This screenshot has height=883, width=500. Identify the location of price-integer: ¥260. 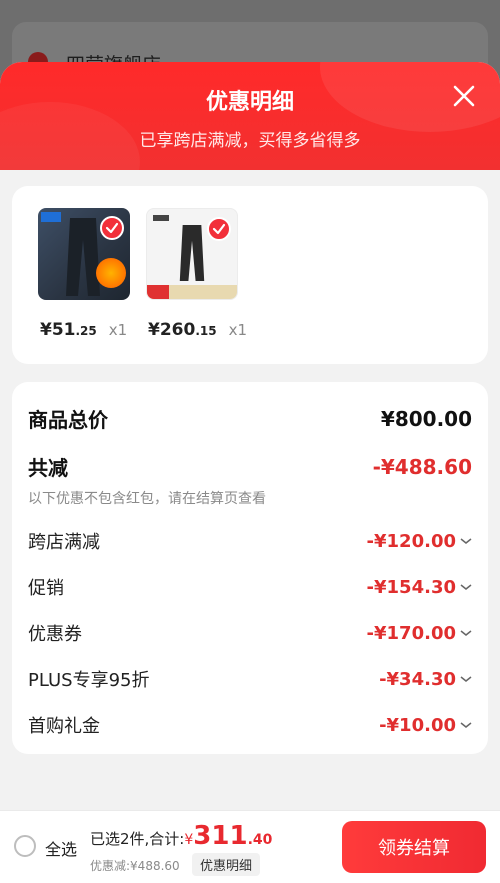
(172, 330).